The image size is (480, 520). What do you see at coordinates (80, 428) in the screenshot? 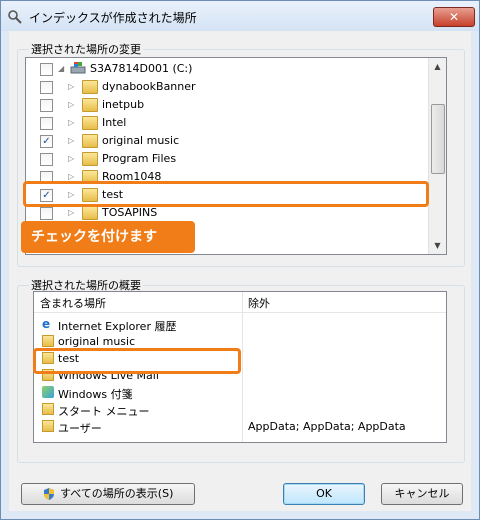
I see `list-item-label: ユーザー` at bounding box center [80, 428].